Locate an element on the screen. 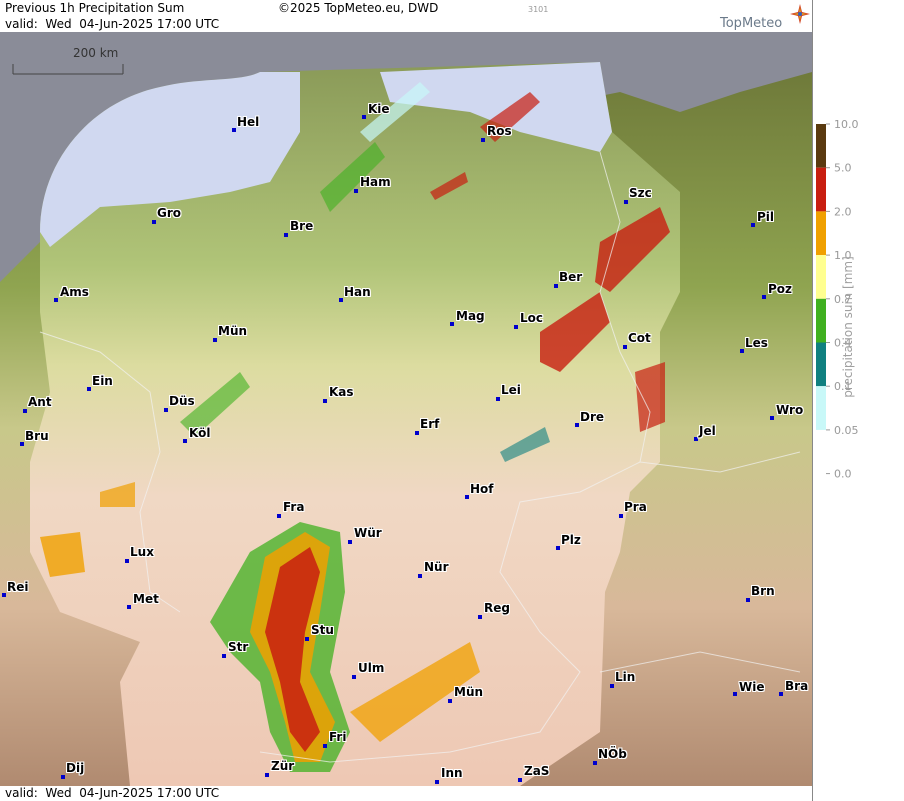 The height and width of the screenshot is (801, 904). legend-label: 0.0 is located at coordinates (843, 474).